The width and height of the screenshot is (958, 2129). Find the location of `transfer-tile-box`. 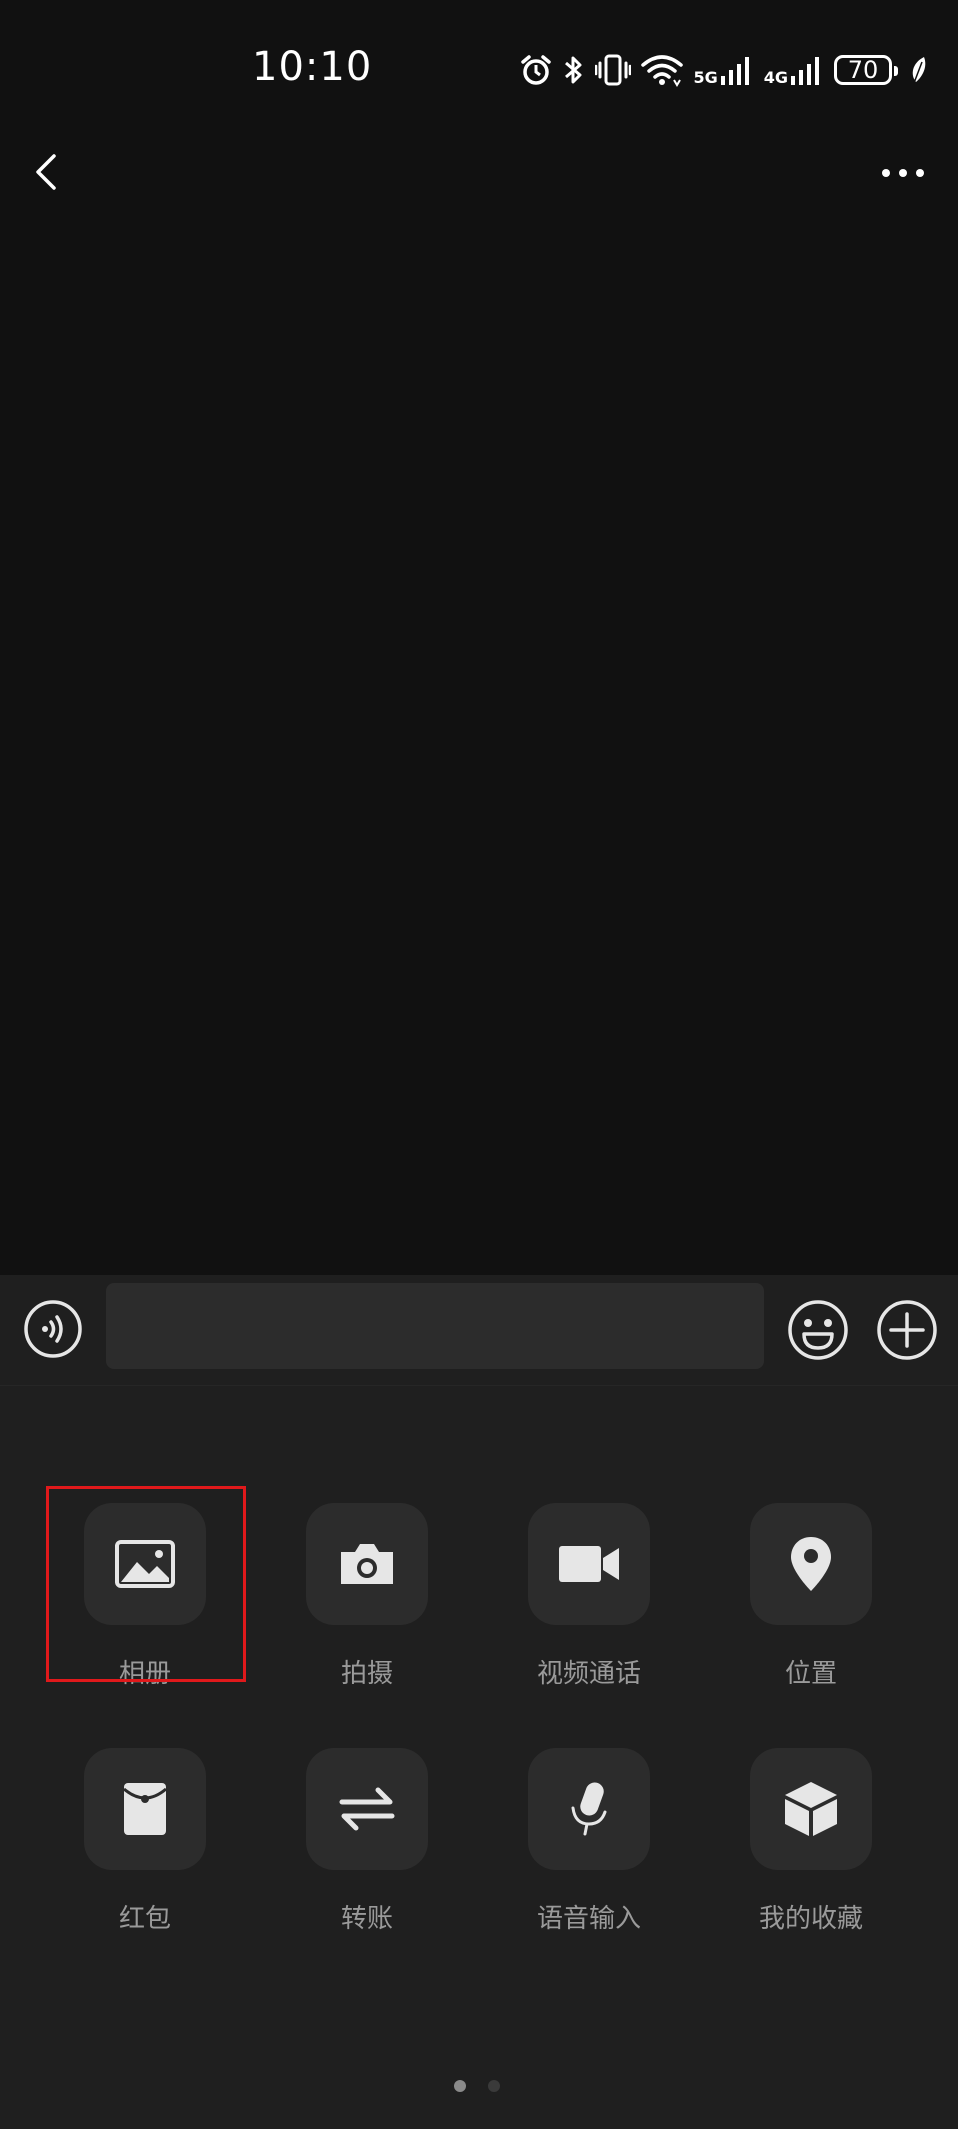

transfer-tile-box is located at coordinates (367, 1809).